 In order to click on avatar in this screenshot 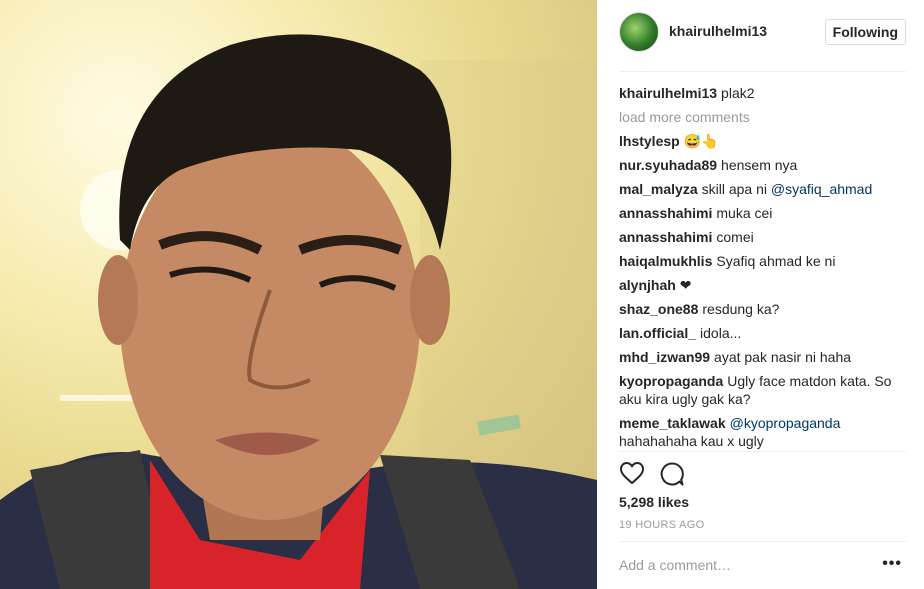, I will do `click(639, 32)`.